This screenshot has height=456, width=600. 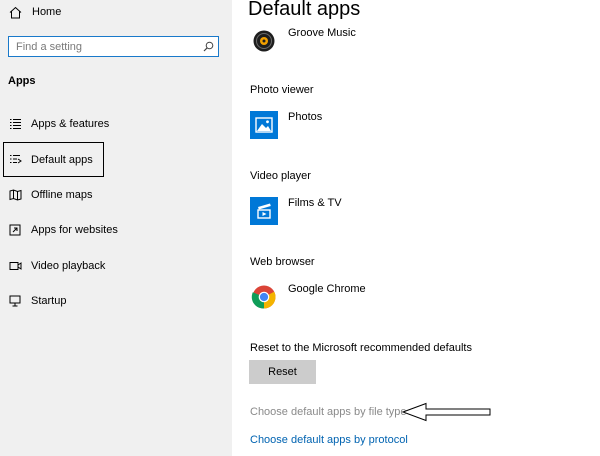 What do you see at coordinates (104, 46) in the screenshot?
I see `search-input` at bounding box center [104, 46].